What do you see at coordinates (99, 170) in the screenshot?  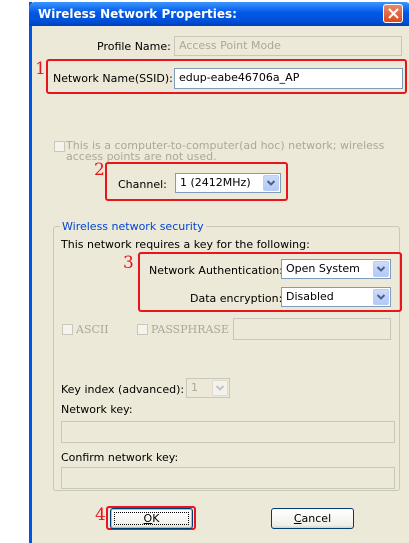 I see `annotation-2: 2` at bounding box center [99, 170].